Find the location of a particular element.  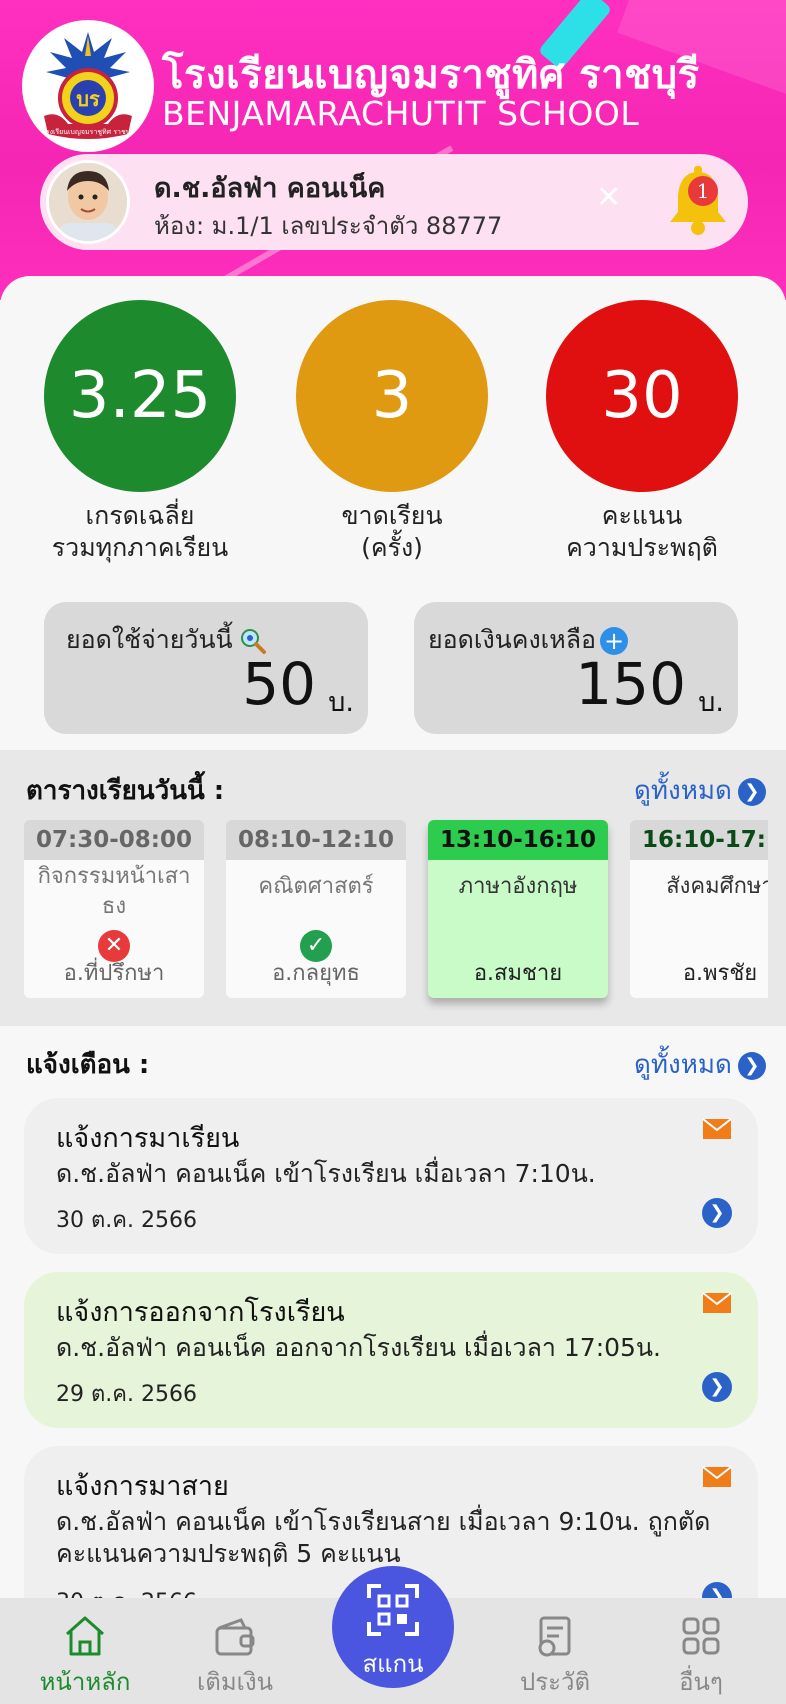

alert-title: แจ้งการออกจากโรงเรียน is located at coordinates (200, 1312).